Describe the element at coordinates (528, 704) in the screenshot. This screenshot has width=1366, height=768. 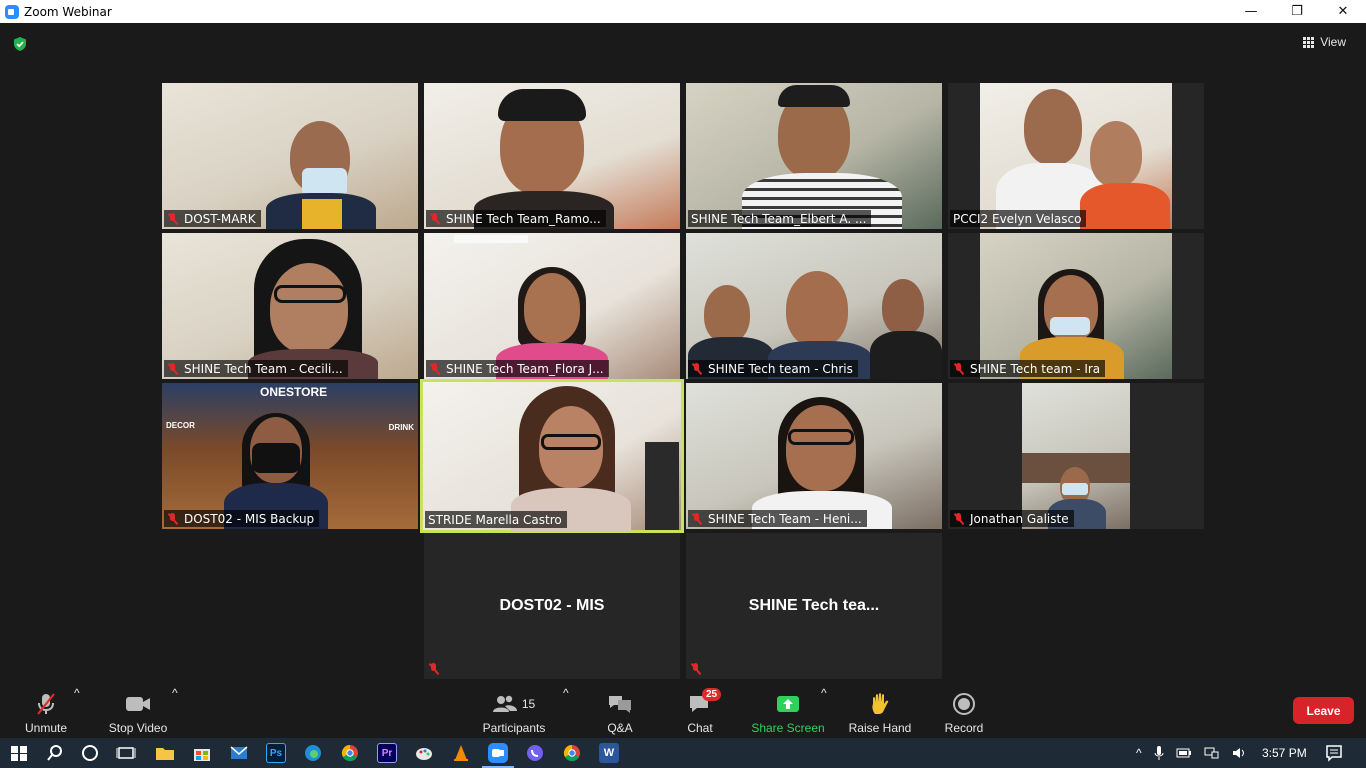
I see `participants-count: 15` at that location.